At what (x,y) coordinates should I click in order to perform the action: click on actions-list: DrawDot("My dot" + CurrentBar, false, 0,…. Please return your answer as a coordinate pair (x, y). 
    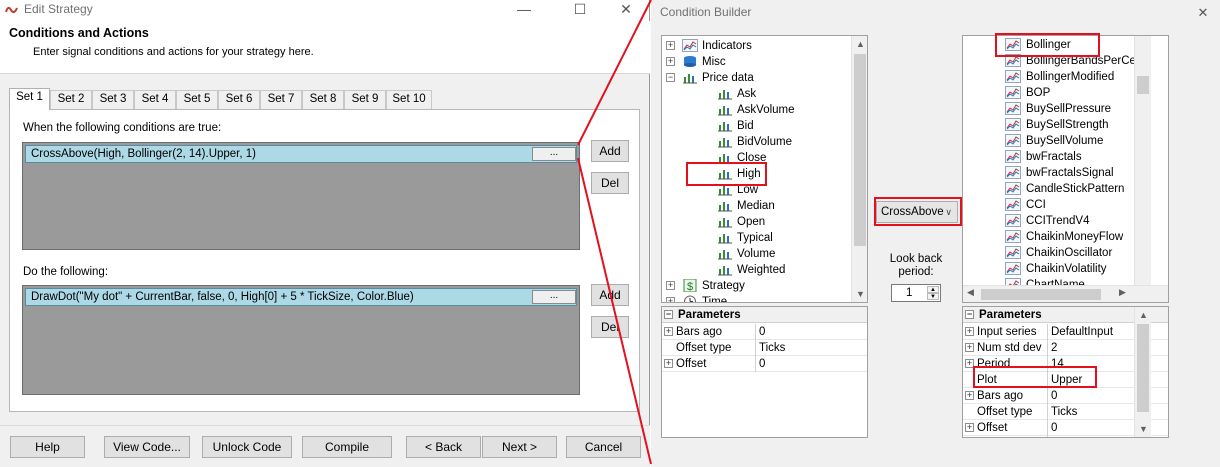
    Looking at the image, I should click on (301, 340).